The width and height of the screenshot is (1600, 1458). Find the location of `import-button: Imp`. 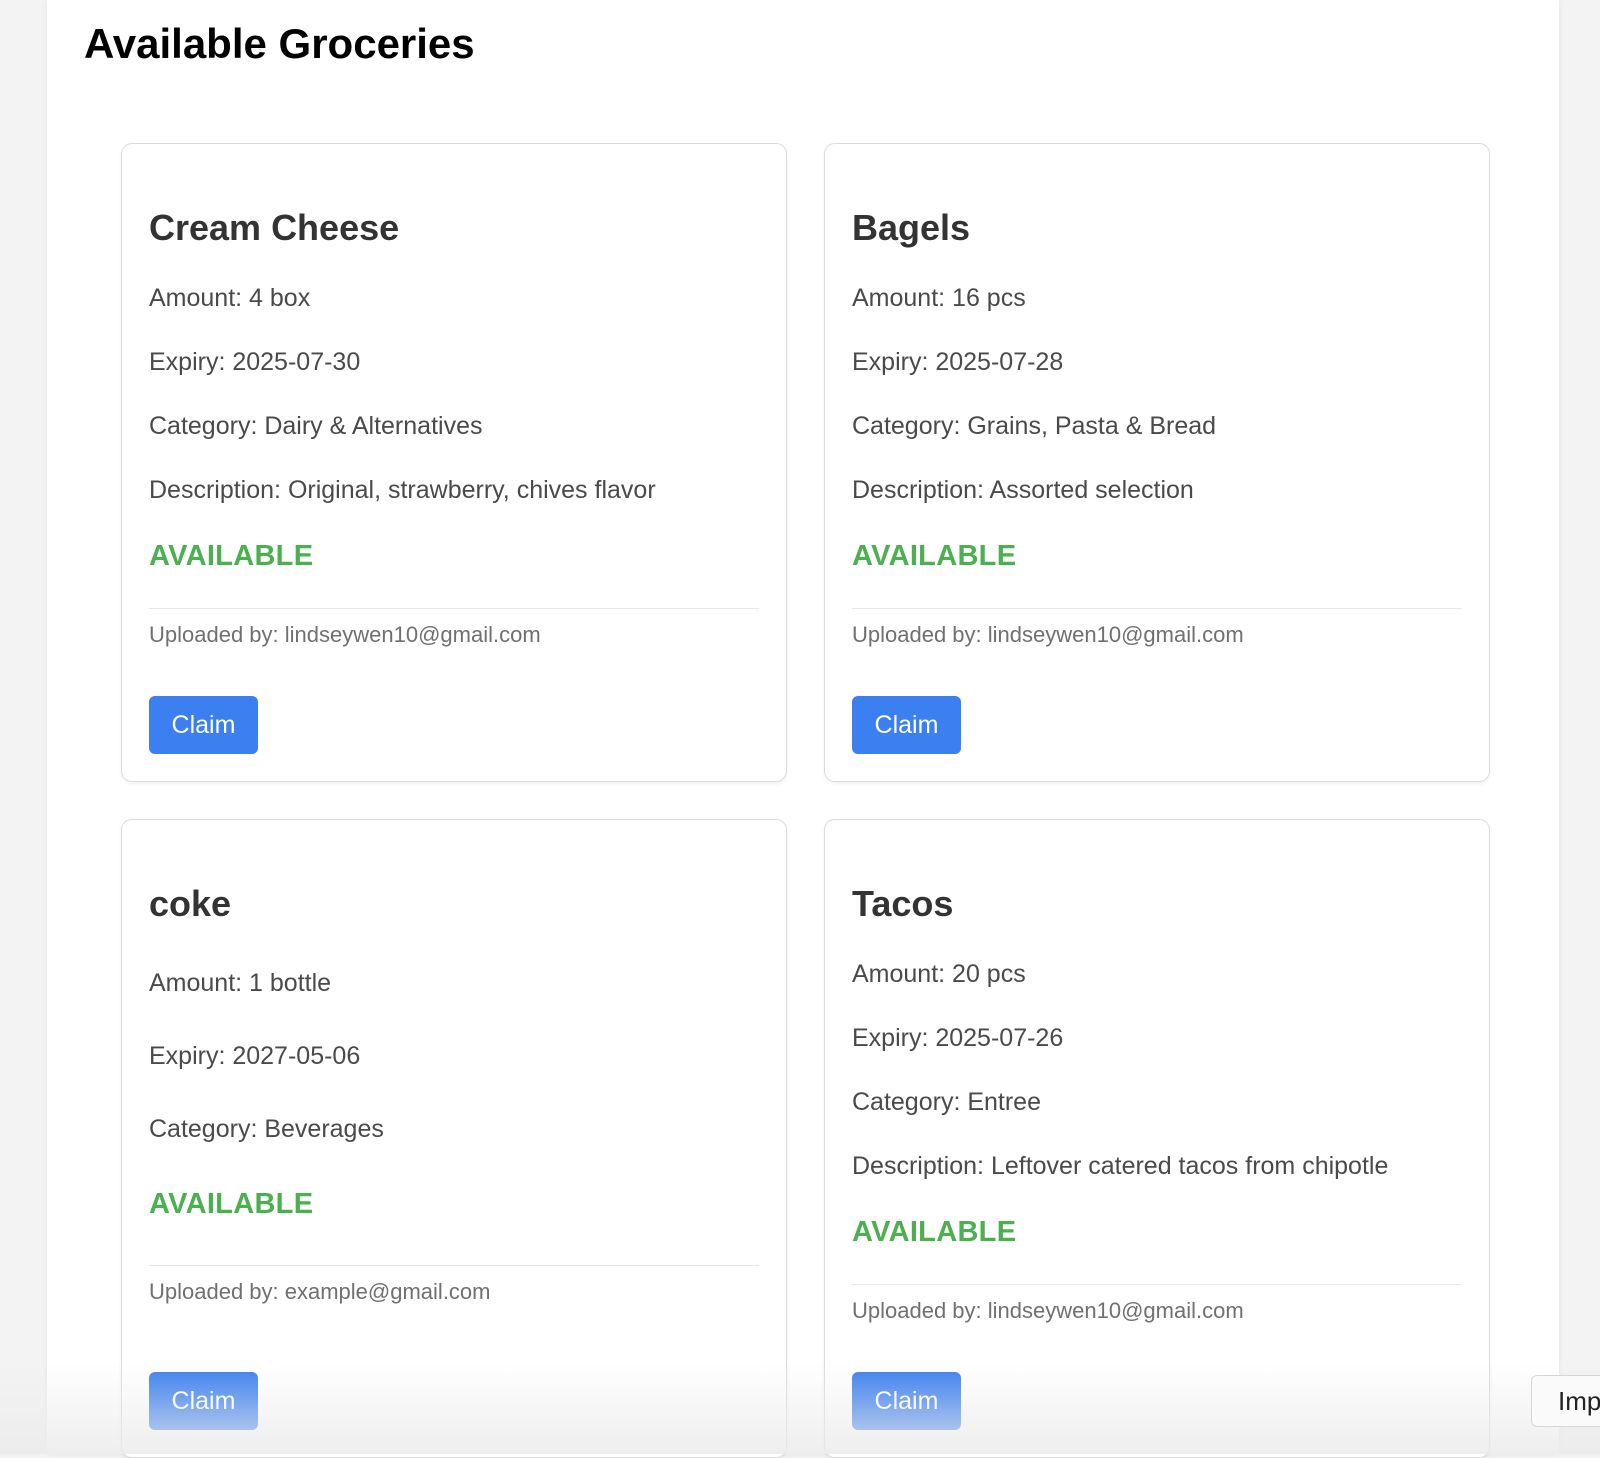

import-button: Imp is located at coordinates (1565, 1401).